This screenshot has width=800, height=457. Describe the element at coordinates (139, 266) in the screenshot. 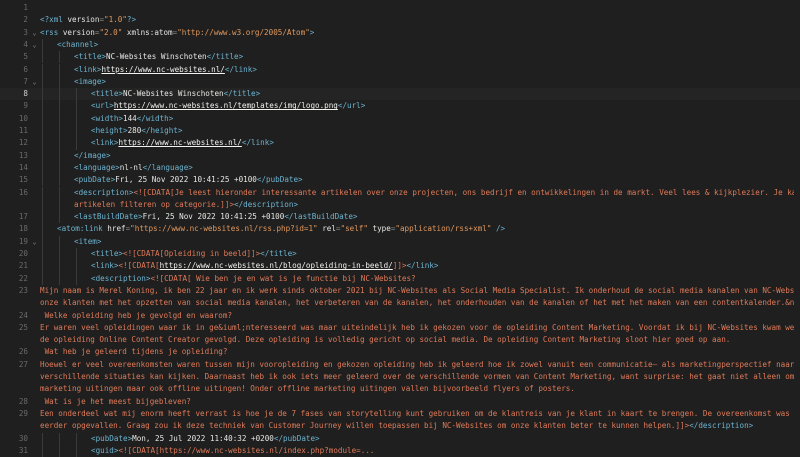

I see `cdata-text: <![CDATA[` at that location.